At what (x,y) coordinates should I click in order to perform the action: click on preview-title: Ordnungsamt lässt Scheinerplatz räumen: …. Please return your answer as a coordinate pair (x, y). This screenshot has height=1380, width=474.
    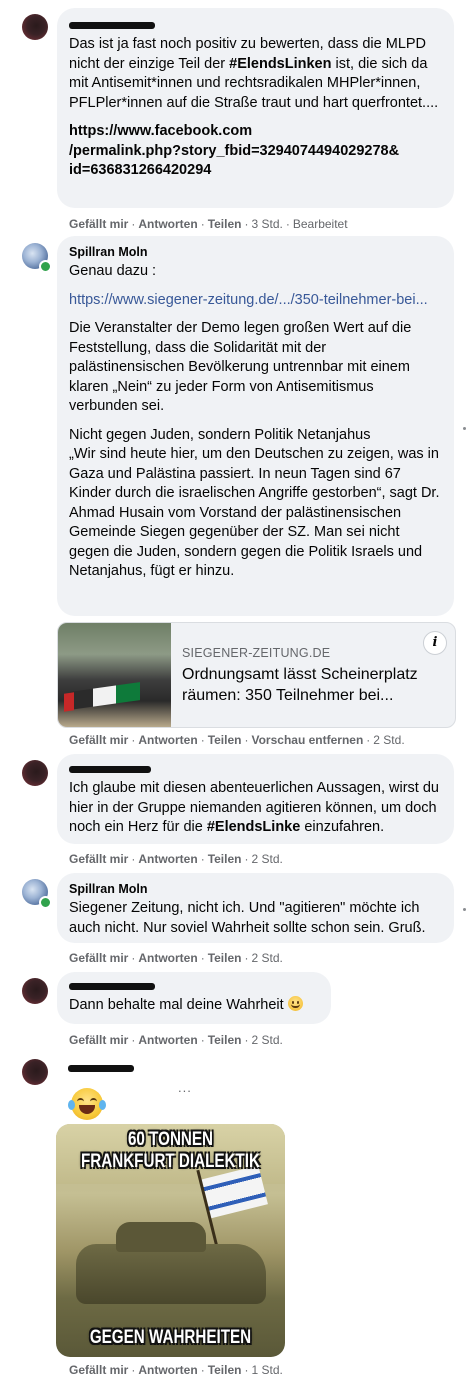
    Looking at the image, I should click on (300, 685).